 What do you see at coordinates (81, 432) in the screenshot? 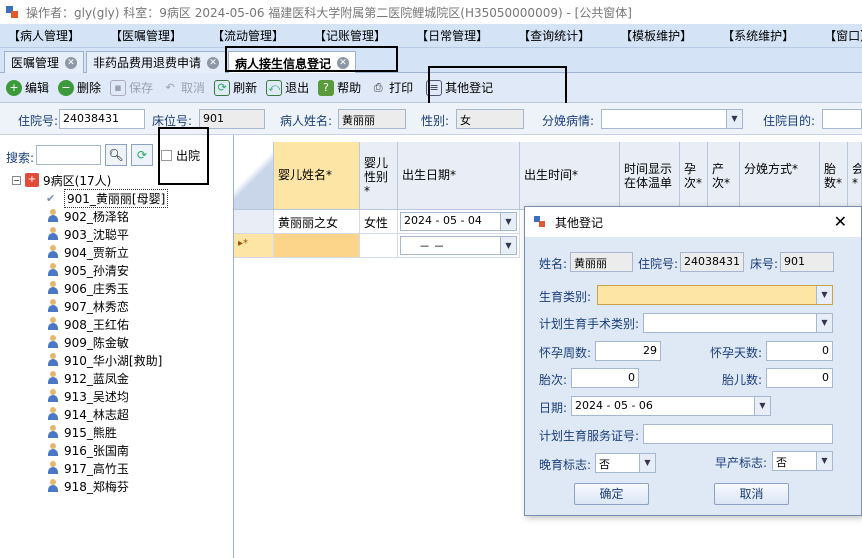
I see `patient-tree-item: 915_熊胜` at bounding box center [81, 432].